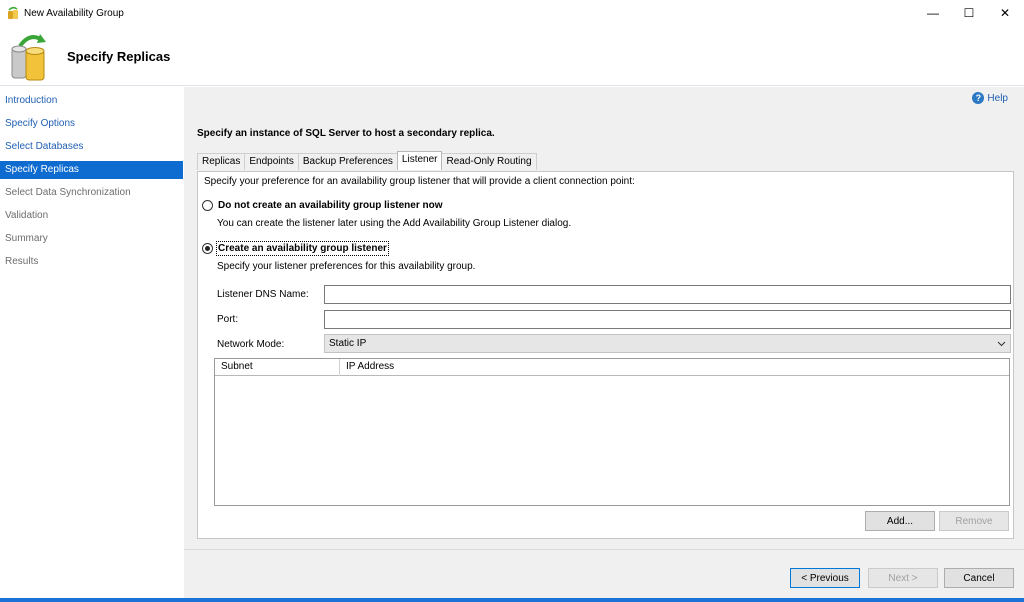  Describe the element at coordinates (28, 57) in the screenshot. I see `database-replica-icon` at that location.